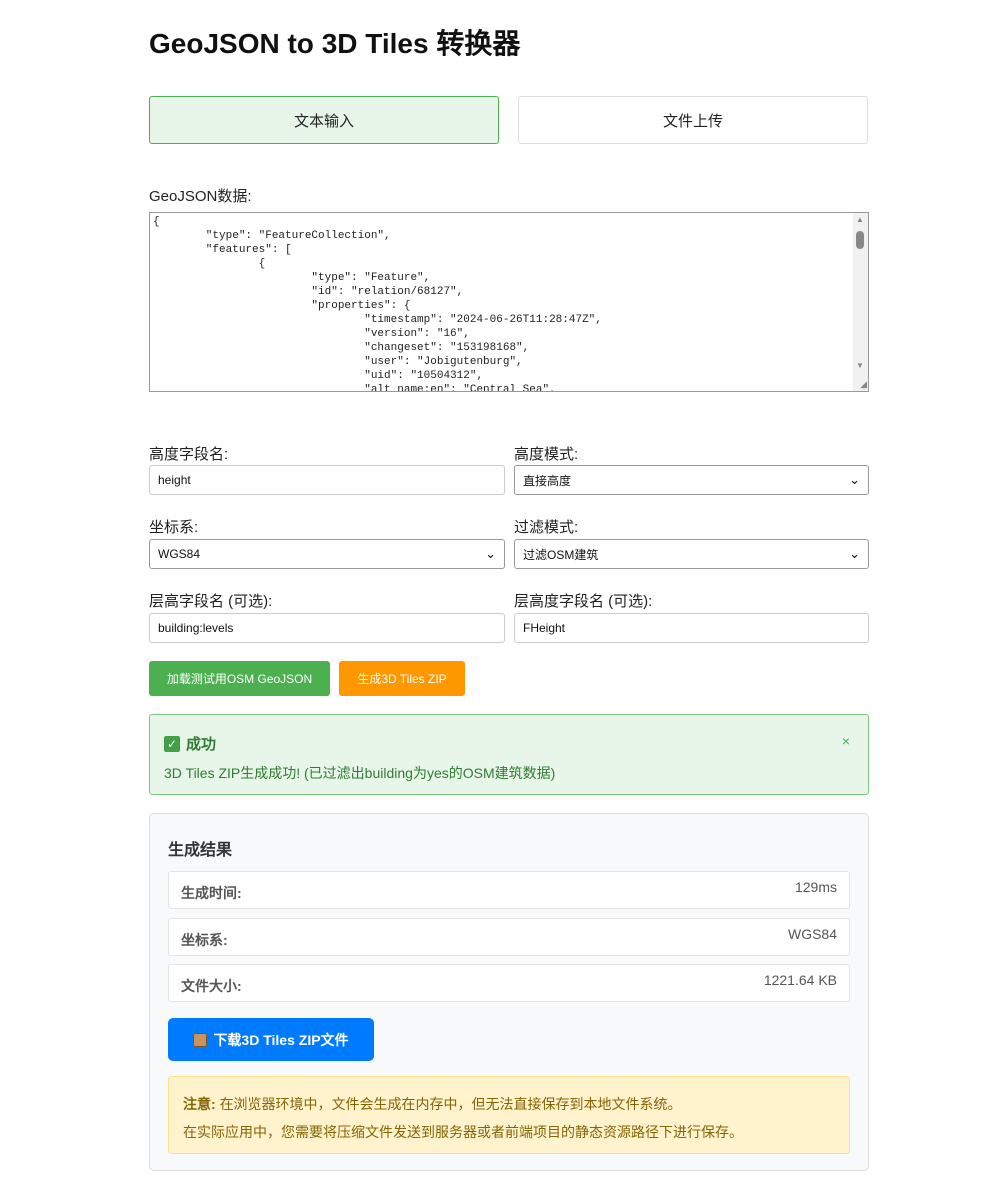 The width and height of the screenshot is (1004, 1191). I want to click on result-value: 129ms, so click(815, 887).